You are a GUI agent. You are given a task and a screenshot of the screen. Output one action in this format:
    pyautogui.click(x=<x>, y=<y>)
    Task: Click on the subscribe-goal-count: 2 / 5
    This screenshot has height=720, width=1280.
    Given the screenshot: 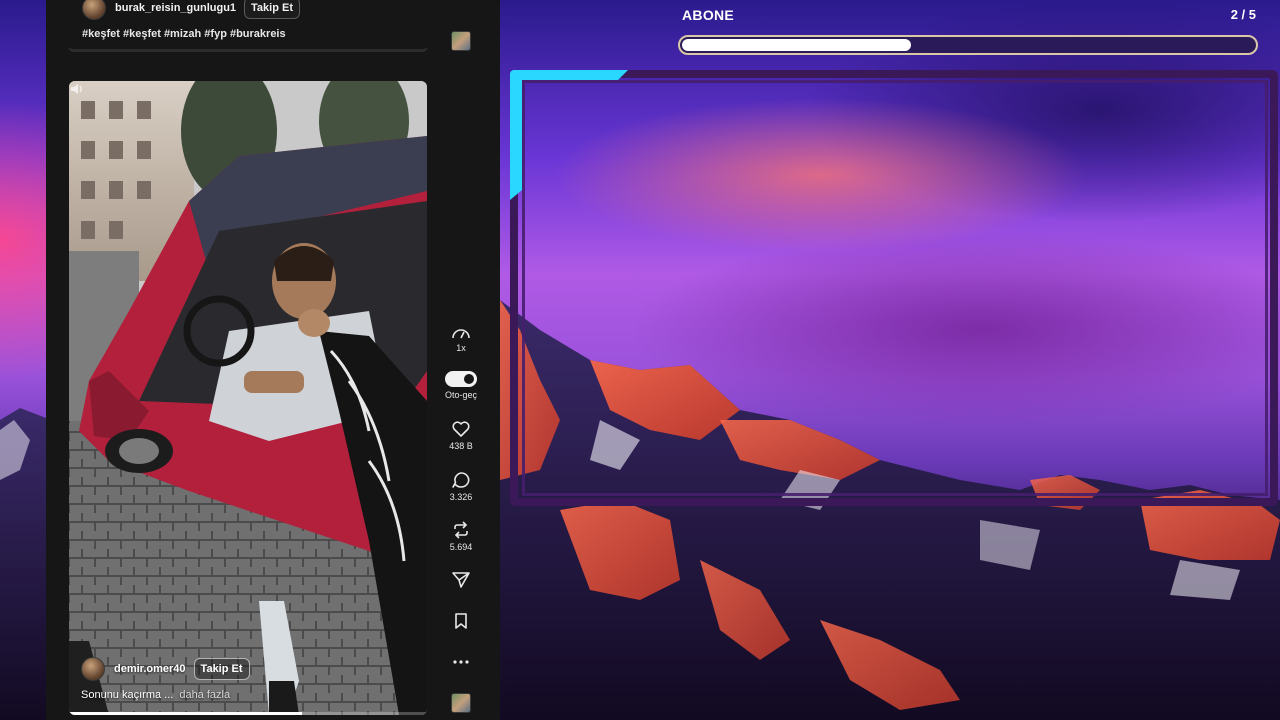 What is the action you would take?
    pyautogui.click(x=1243, y=14)
    